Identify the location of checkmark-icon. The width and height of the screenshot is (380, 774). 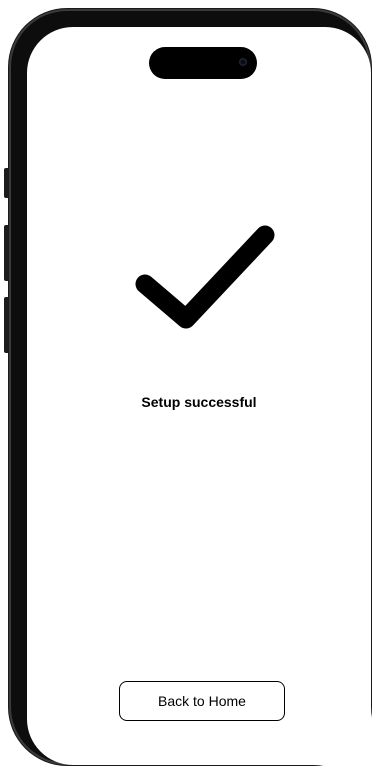
(205, 277).